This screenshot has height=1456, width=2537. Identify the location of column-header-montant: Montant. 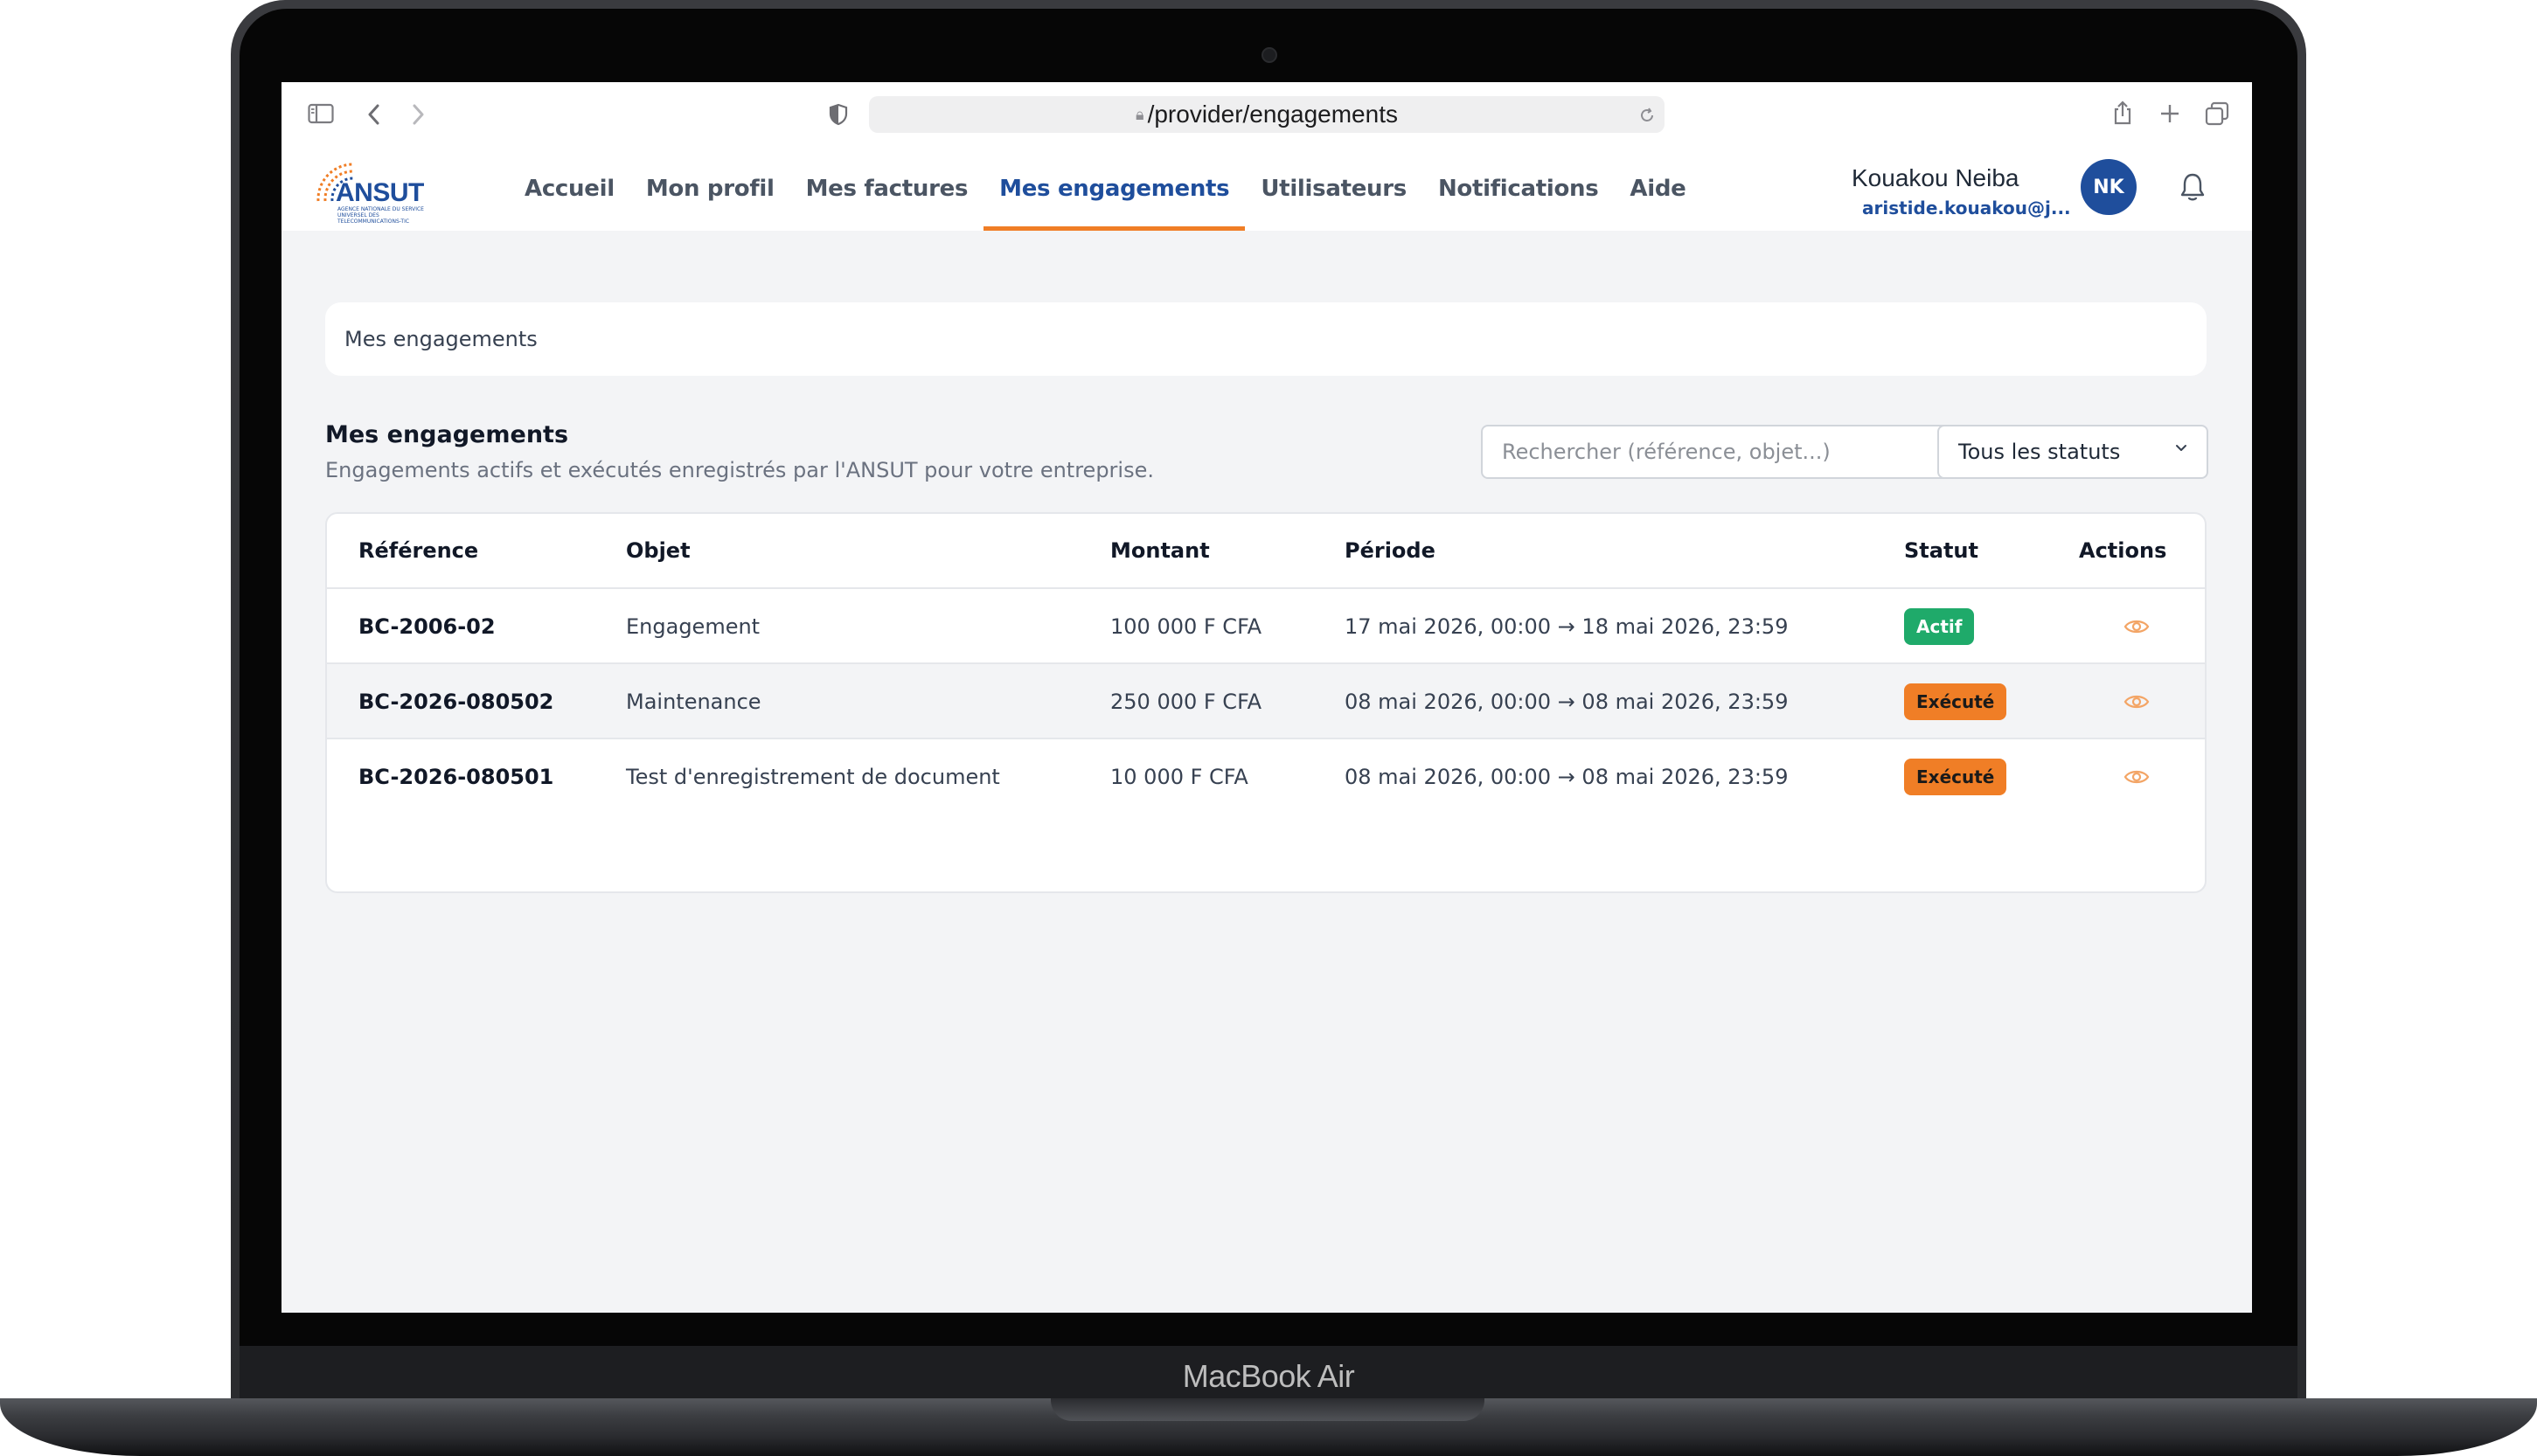
(1160, 550).